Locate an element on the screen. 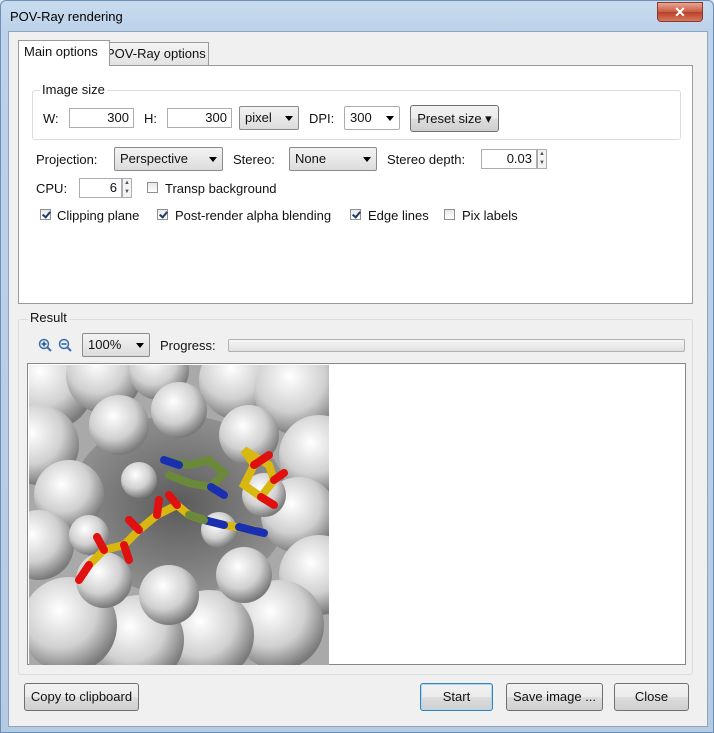 This screenshot has width=714, height=733. projection-value: Perspective is located at coordinates (154, 158).